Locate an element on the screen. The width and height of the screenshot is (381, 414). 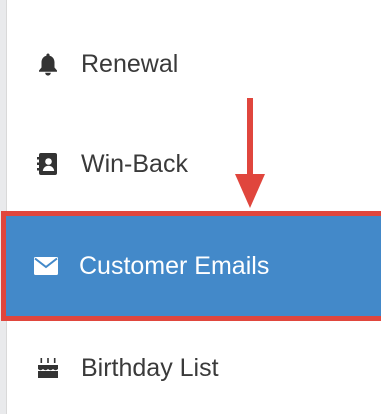
sidebar-item-label: Win-Back is located at coordinates (134, 163).